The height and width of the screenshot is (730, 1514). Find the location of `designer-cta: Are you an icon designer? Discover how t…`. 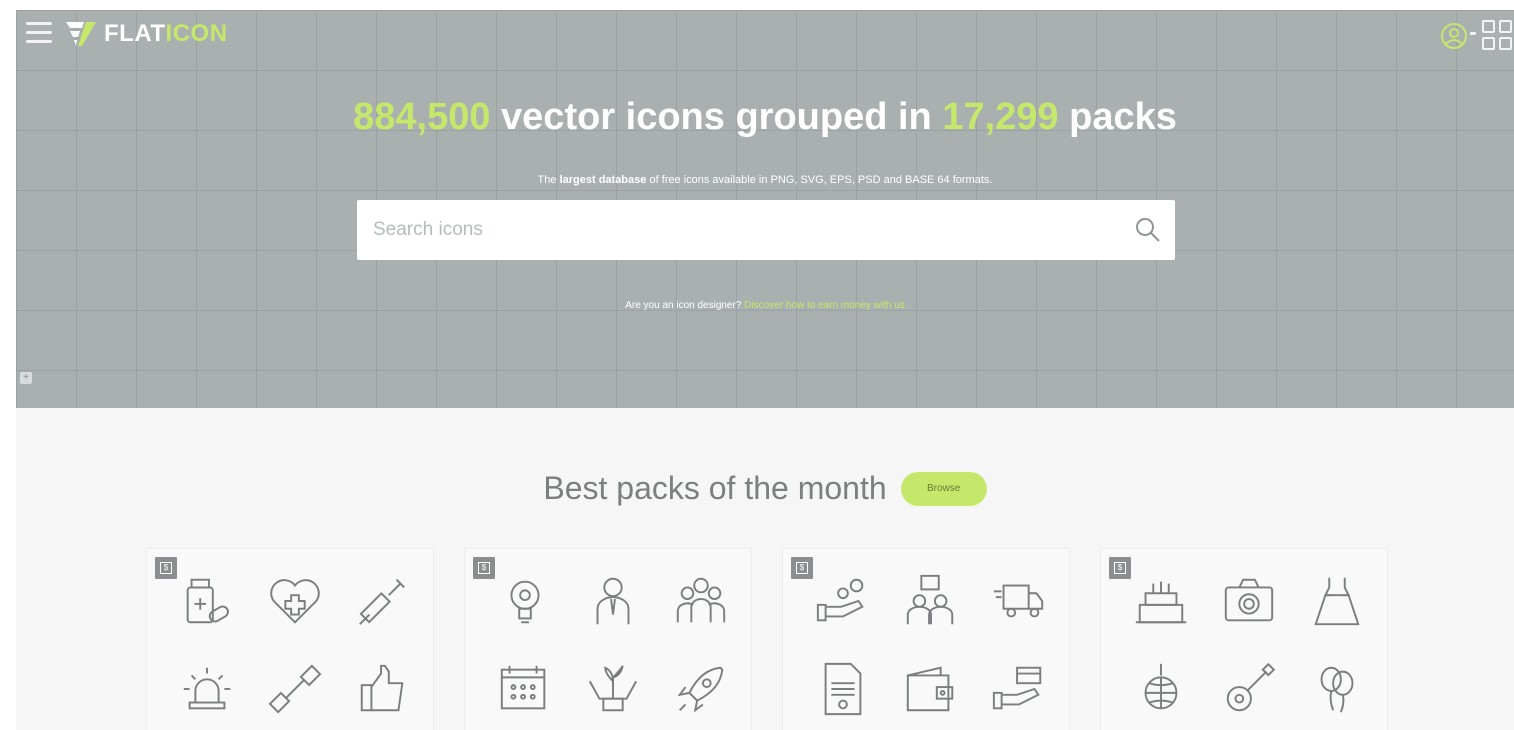

designer-cta: Are you an icon designer? Discover how t… is located at coordinates (765, 305).